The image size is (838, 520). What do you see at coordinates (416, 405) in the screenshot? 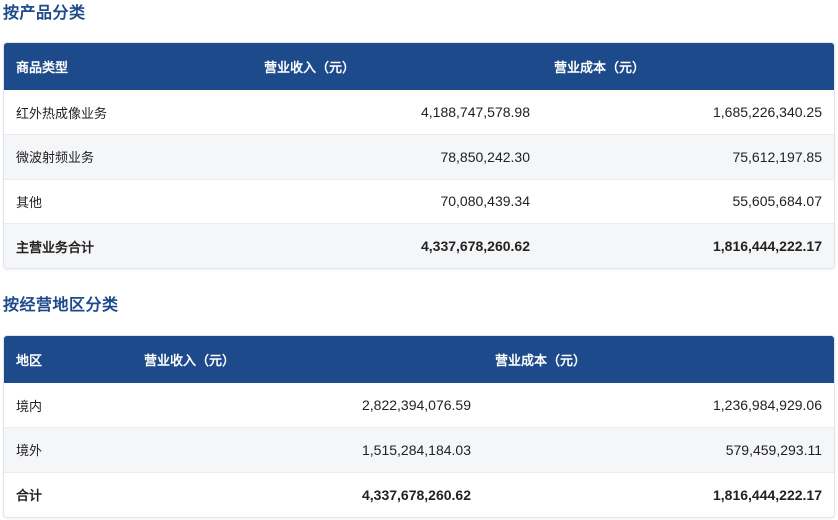
I see `row-revenue: 2,822,394,076.59` at bounding box center [416, 405].